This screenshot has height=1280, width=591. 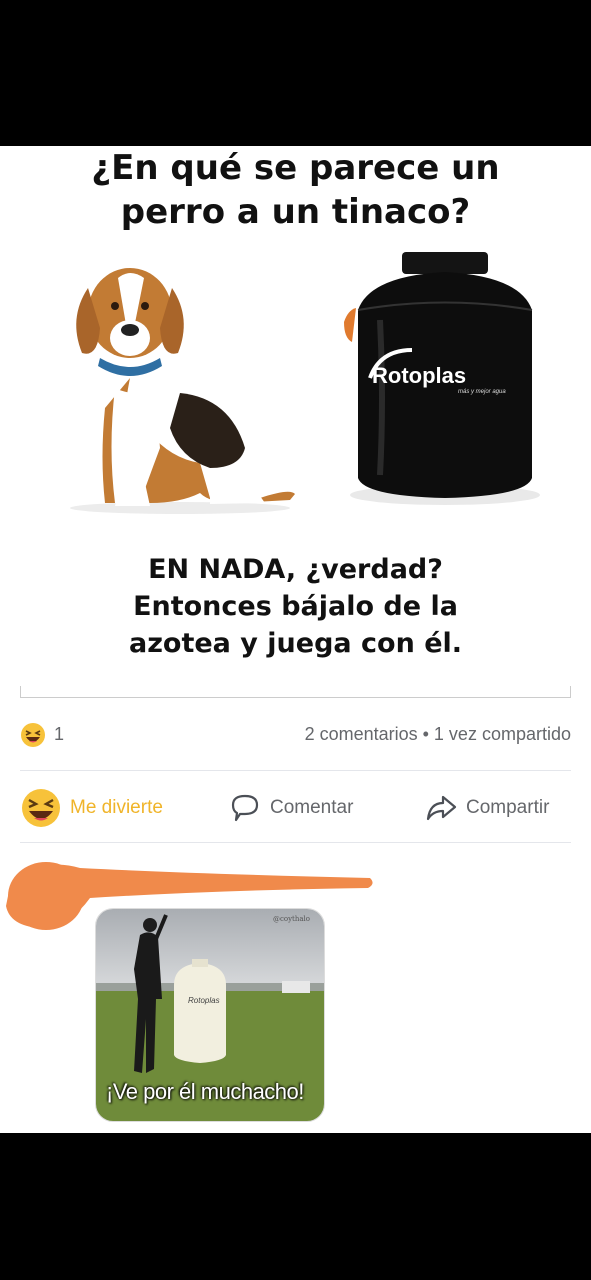 I want to click on meme-question-line-1: ¿En qué se parece un, so click(x=295, y=168).